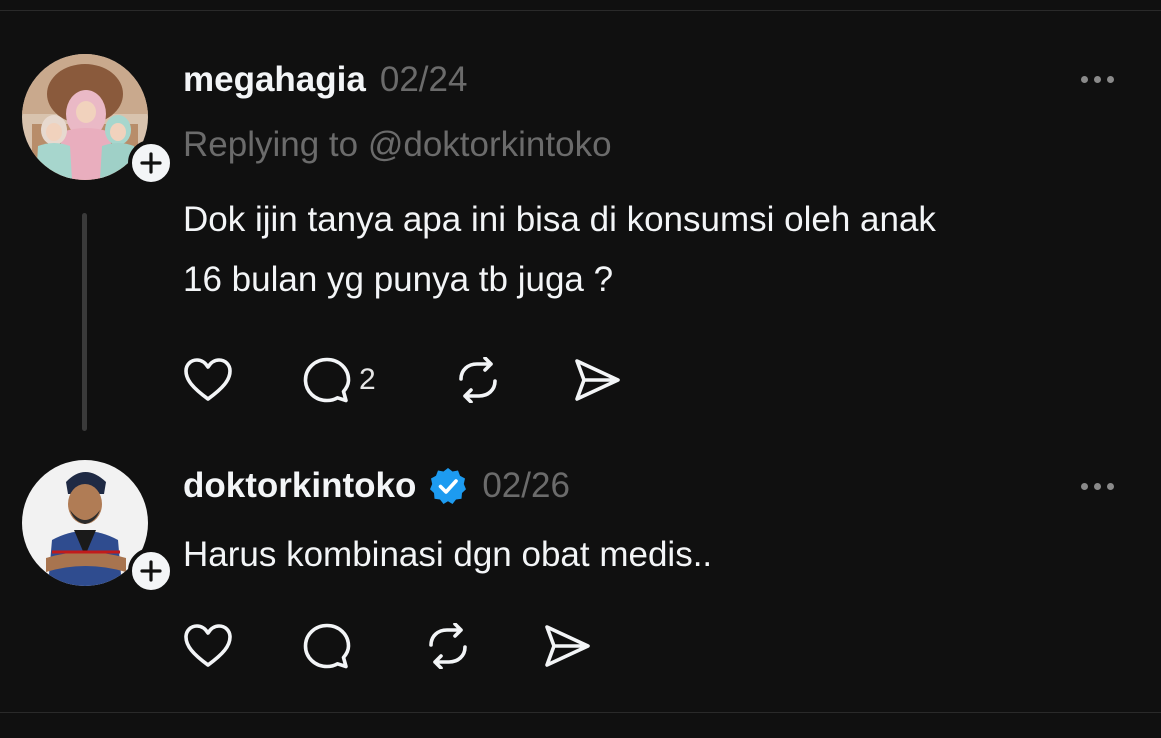  I want to click on comment-button: 2, so click(378, 380).